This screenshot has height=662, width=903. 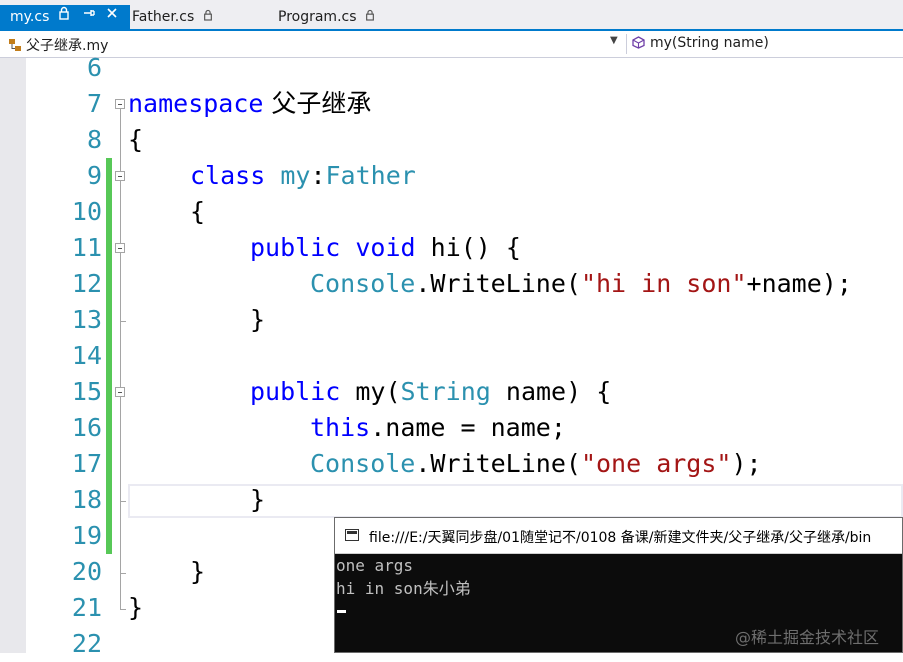 I want to click on code-line-16: this.name = name;, so click(x=438, y=428).